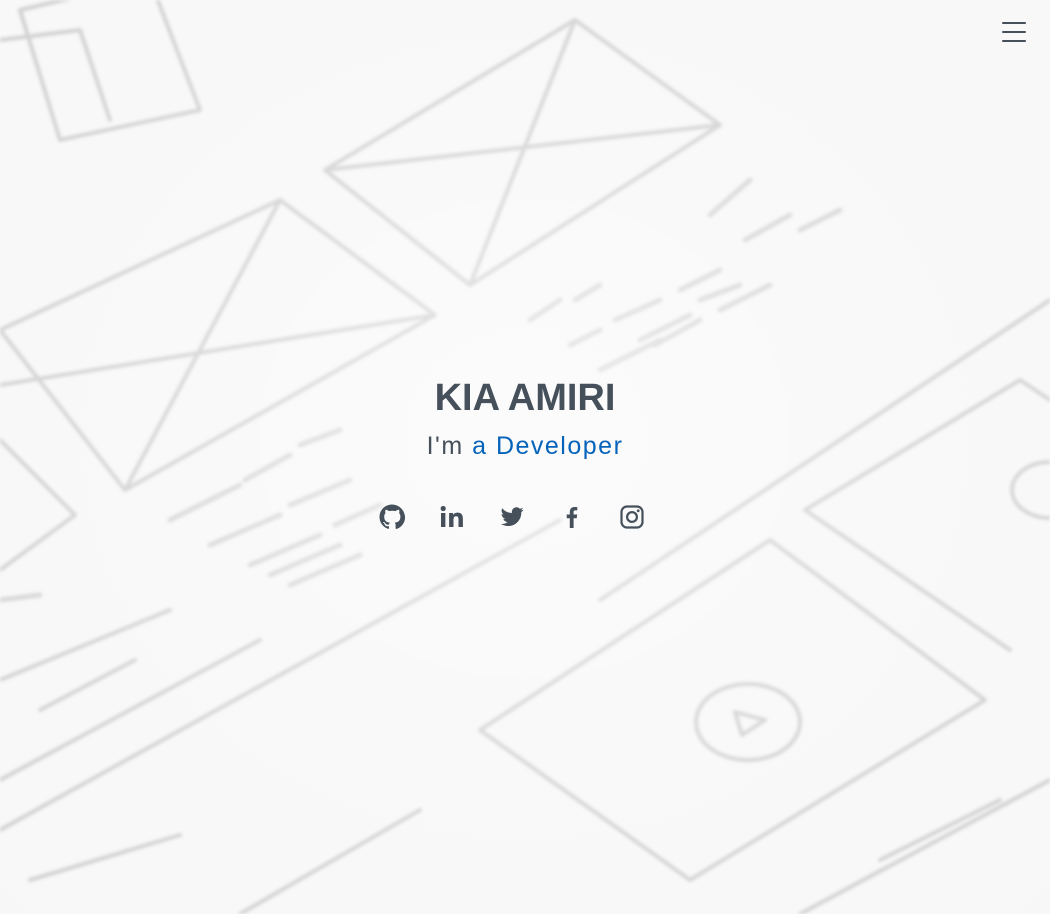 The height and width of the screenshot is (914, 1050). I want to click on hero-tagline: I'm a Developer, so click(525, 446).